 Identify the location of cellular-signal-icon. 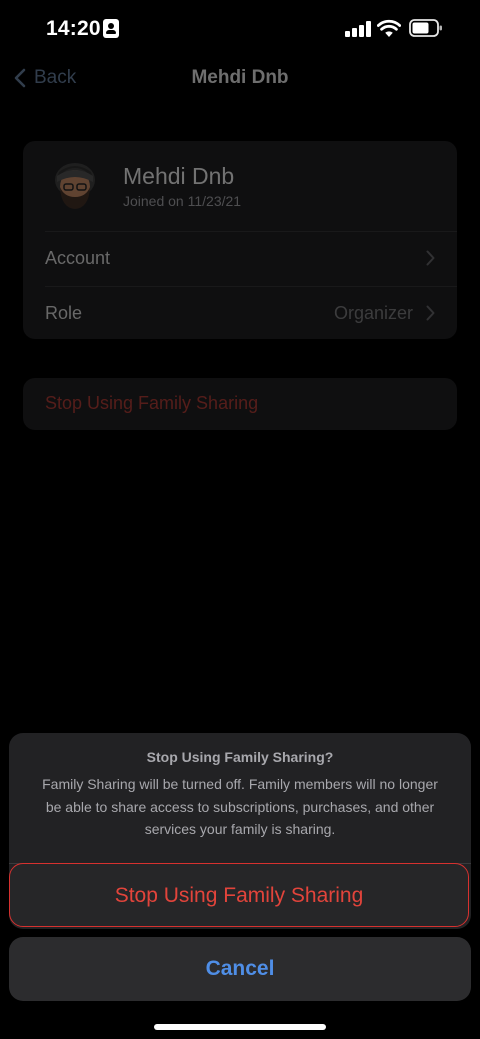
(359, 29).